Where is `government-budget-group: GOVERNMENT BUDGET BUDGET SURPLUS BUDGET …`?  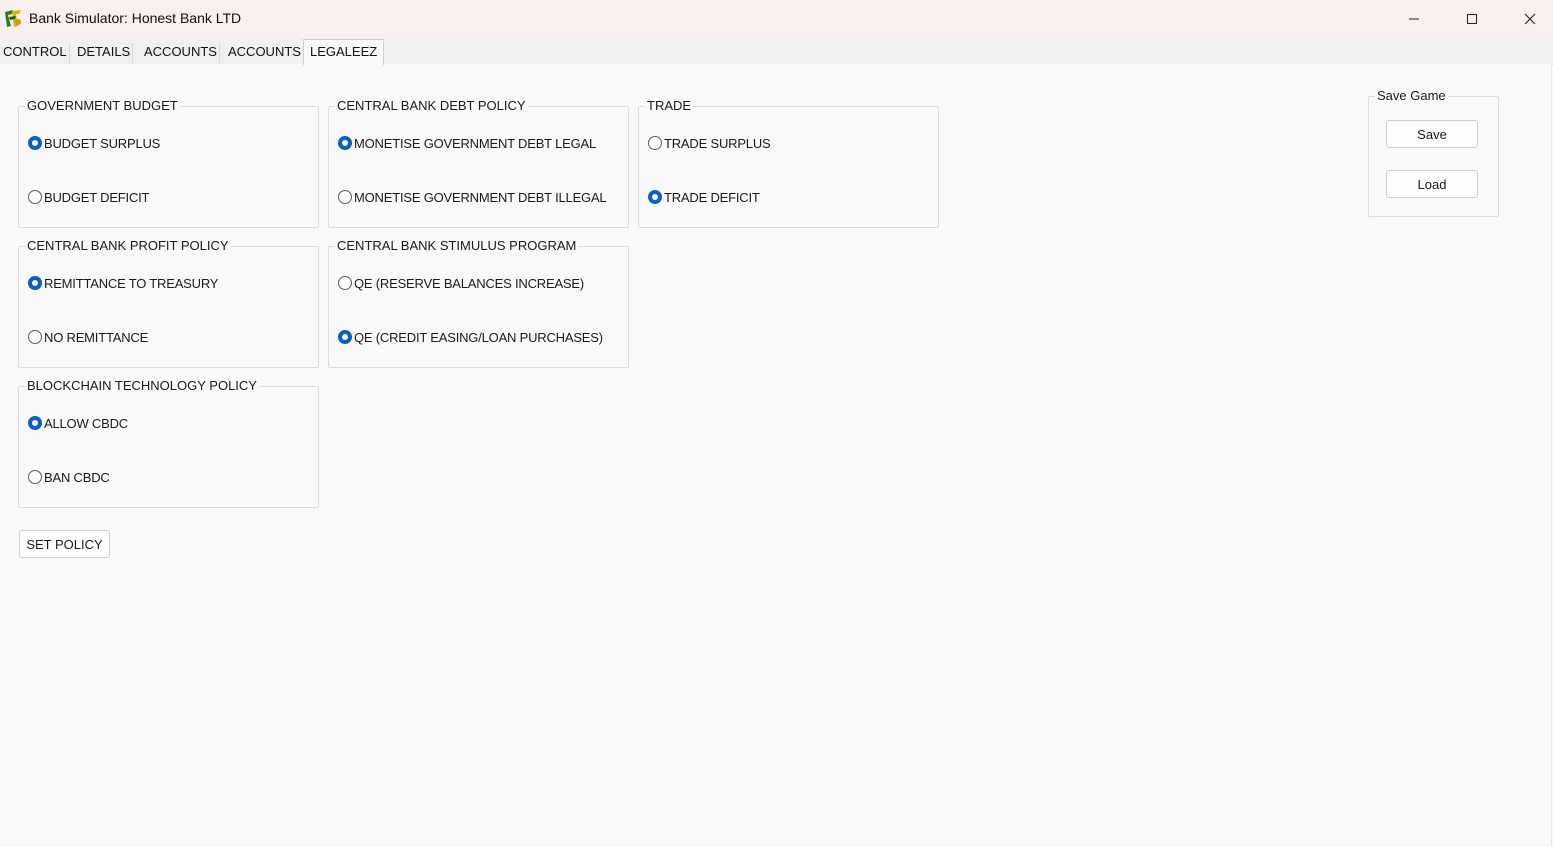 government-budget-group: GOVERNMENT BUDGET BUDGET SURPLUS BUDGET … is located at coordinates (168, 163).